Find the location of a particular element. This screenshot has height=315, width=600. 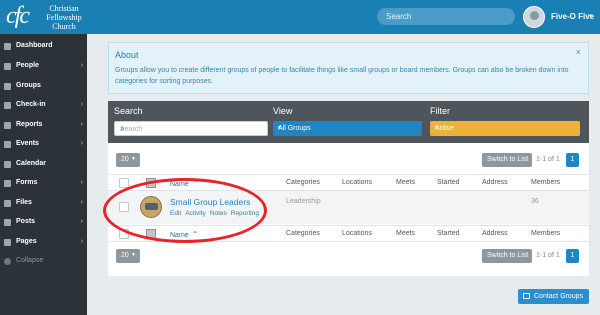

logo-line-2: Fellowship is located at coordinates (64, 17).